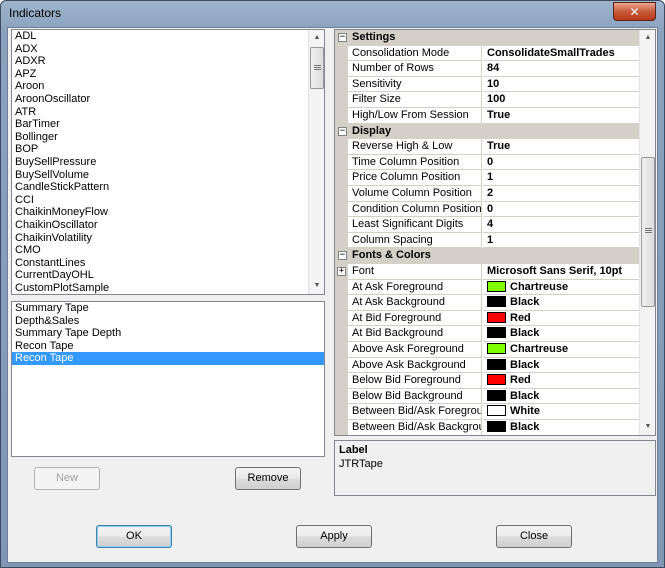 This screenshot has width=665, height=568. I want to click on indicator-list-scrollbar: ▲ ▼, so click(316, 162).